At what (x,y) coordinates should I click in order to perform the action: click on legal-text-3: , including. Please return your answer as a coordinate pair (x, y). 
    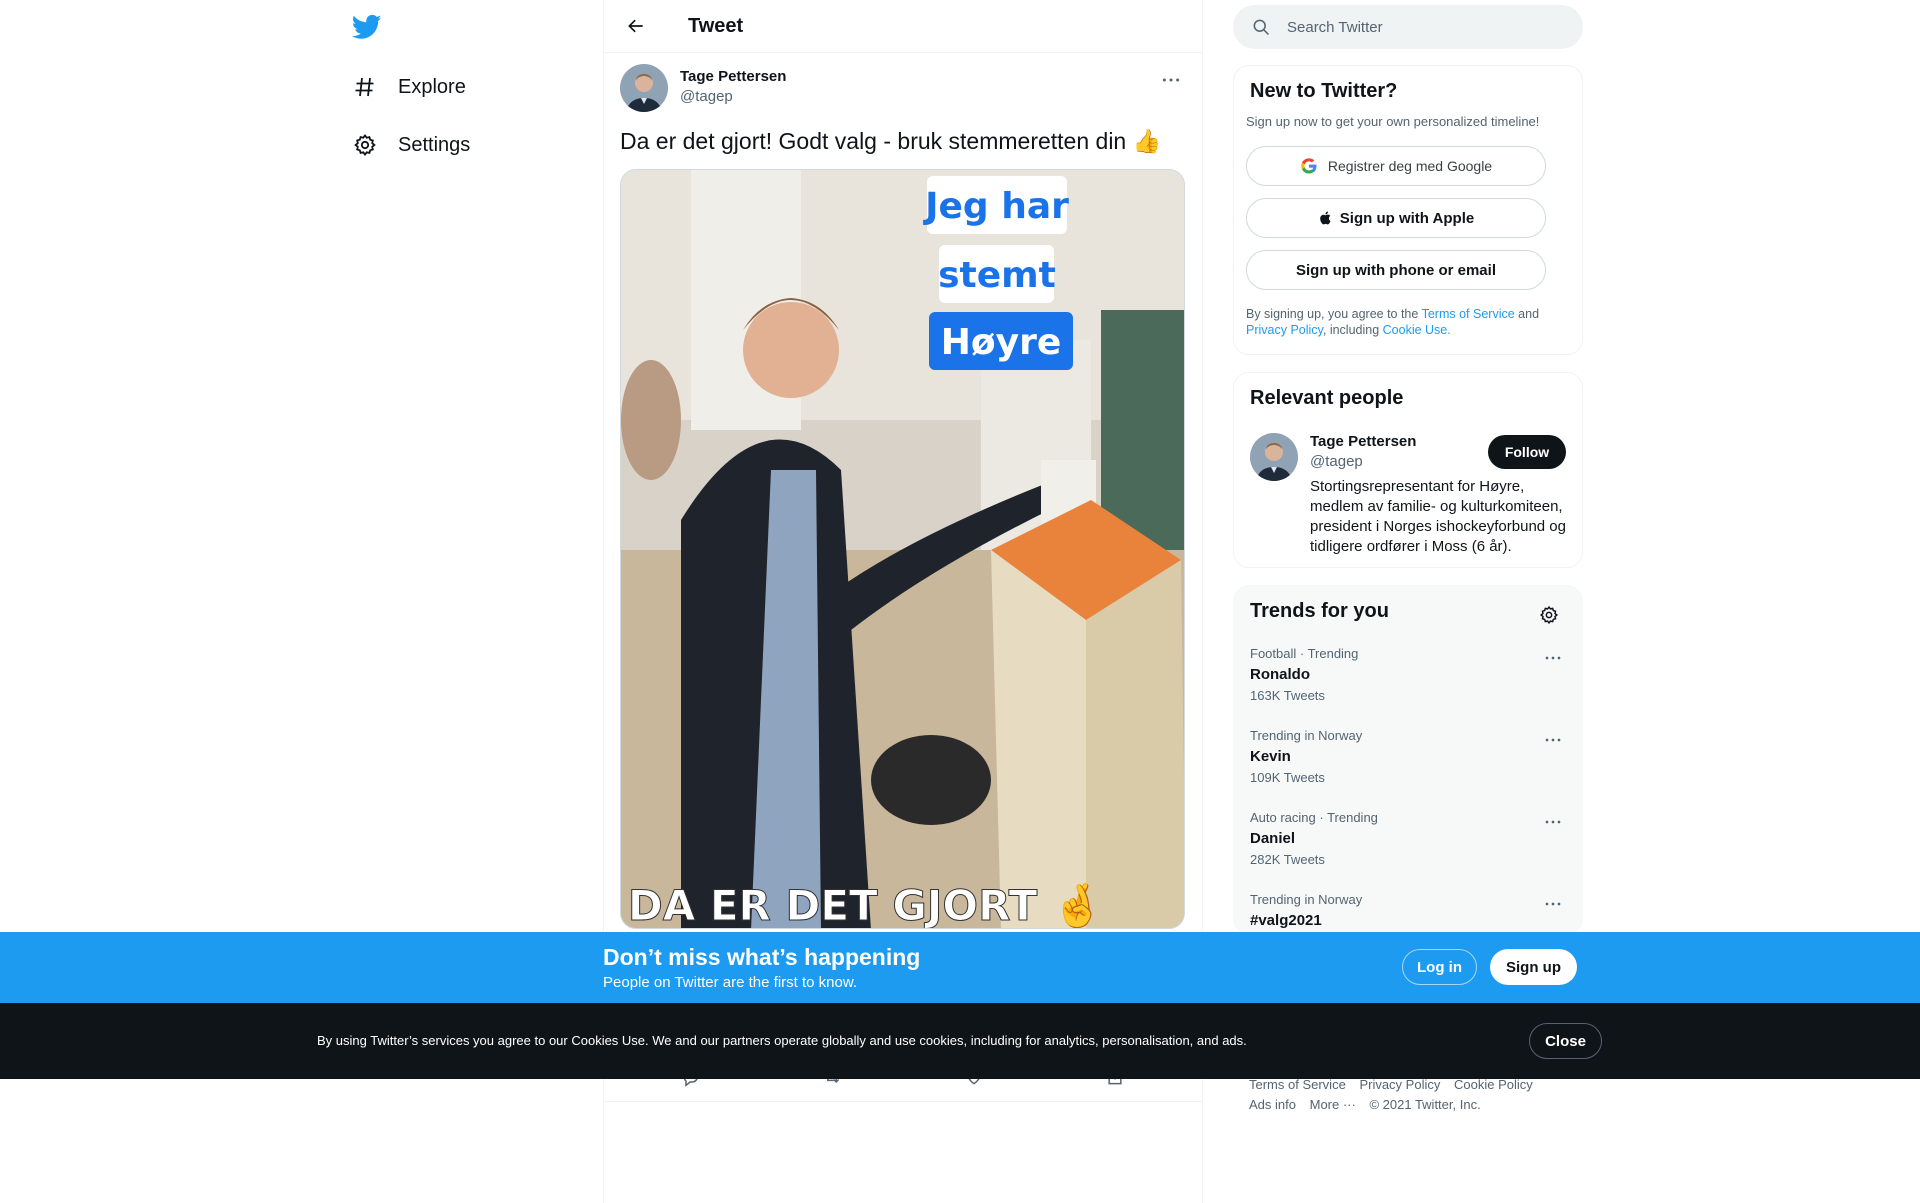
    Looking at the image, I should click on (1352, 330).